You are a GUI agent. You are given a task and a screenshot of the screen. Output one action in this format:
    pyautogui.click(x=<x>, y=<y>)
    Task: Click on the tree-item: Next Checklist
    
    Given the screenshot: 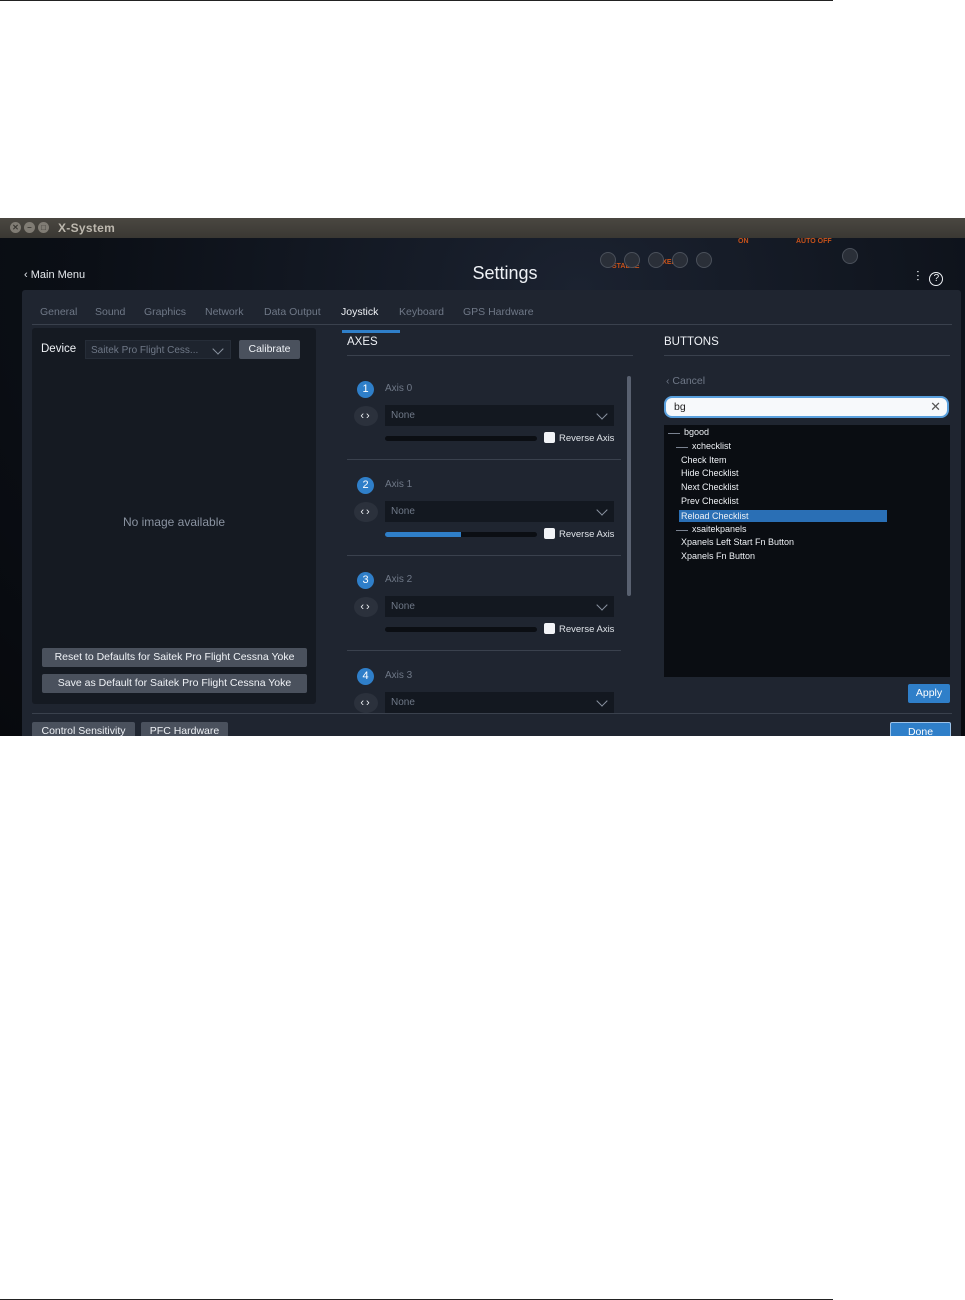 What is the action you would take?
    pyautogui.click(x=710, y=487)
    